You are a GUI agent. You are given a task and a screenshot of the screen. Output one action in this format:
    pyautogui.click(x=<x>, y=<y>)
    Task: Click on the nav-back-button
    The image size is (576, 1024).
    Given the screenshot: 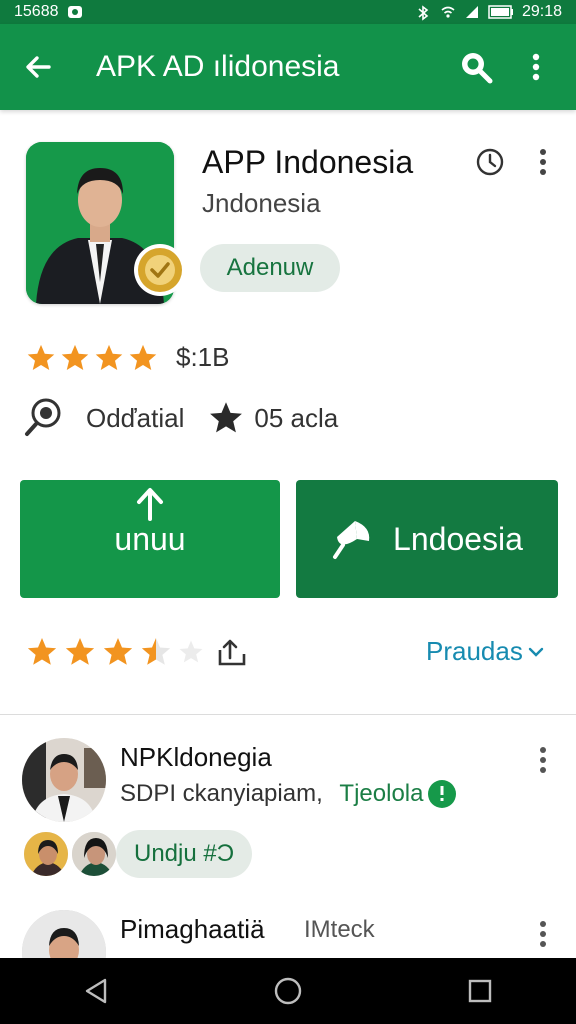 What is the action you would take?
    pyautogui.click(x=96, y=991)
    